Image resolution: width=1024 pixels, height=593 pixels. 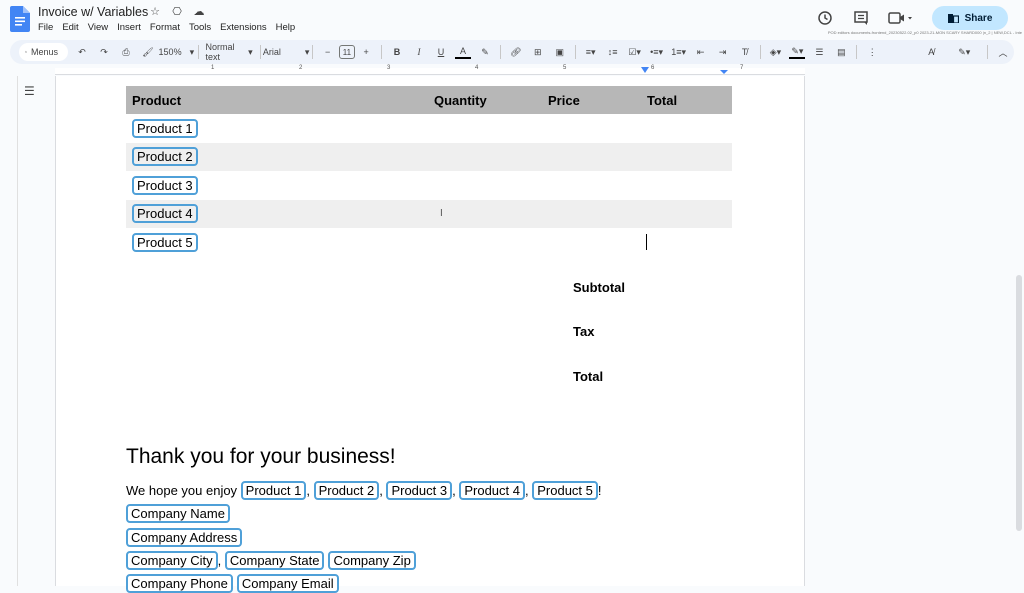 What do you see at coordinates (228, 52) in the screenshot?
I see `style-select: Normal text ▾` at bounding box center [228, 52].